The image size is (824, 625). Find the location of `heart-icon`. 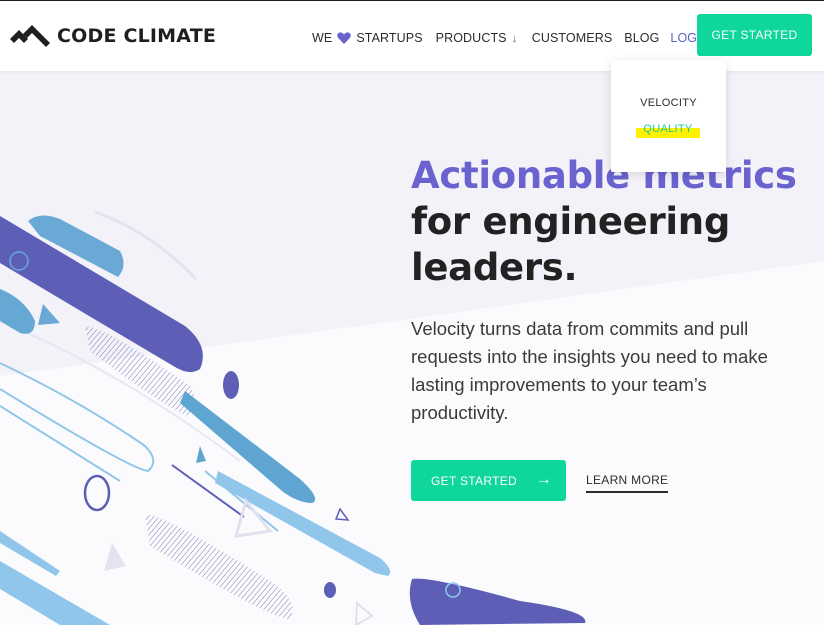

heart-icon is located at coordinates (344, 38).